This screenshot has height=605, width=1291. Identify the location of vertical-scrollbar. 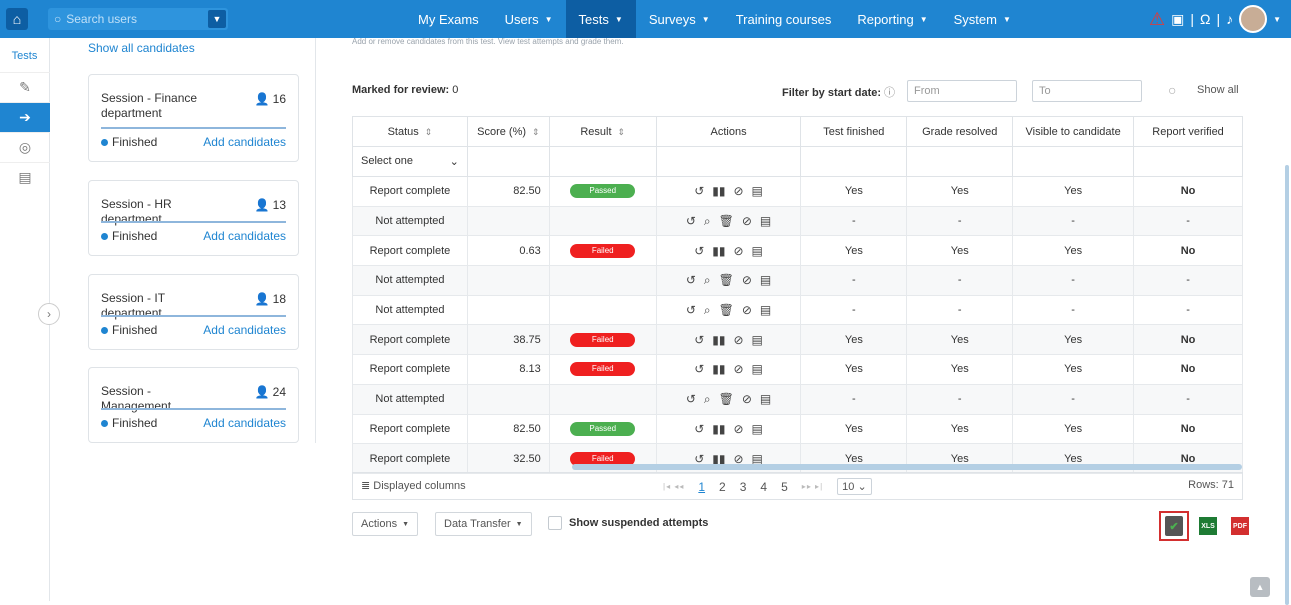
(1287, 385).